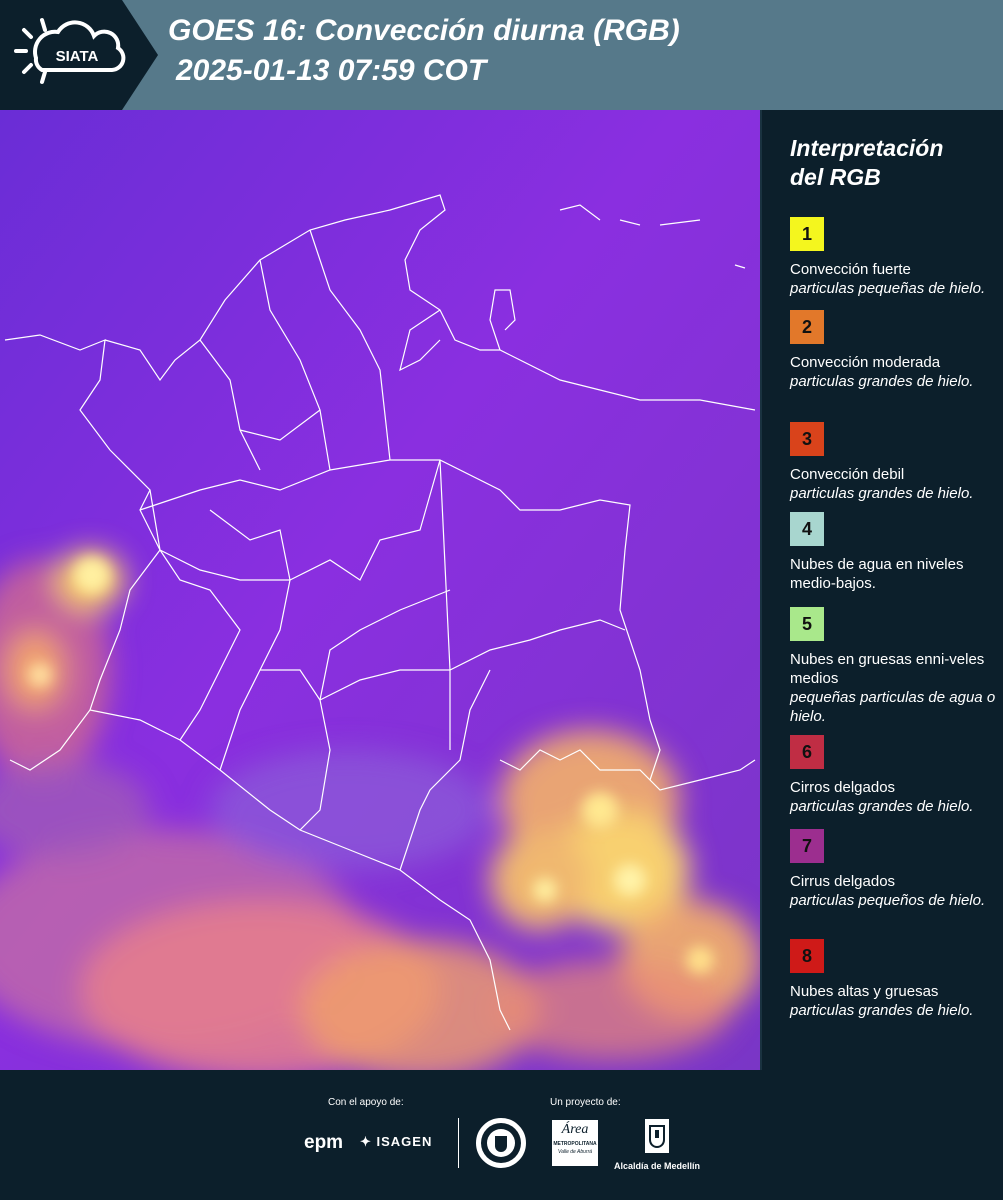  I want to click on epm-logo-text: epm, so click(324, 1142).